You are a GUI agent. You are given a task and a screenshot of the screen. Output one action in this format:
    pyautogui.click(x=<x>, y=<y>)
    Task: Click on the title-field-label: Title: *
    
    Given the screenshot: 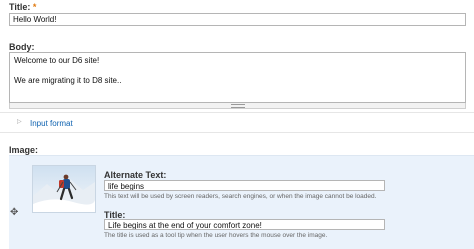 What is the action you would take?
    pyautogui.click(x=22, y=7)
    